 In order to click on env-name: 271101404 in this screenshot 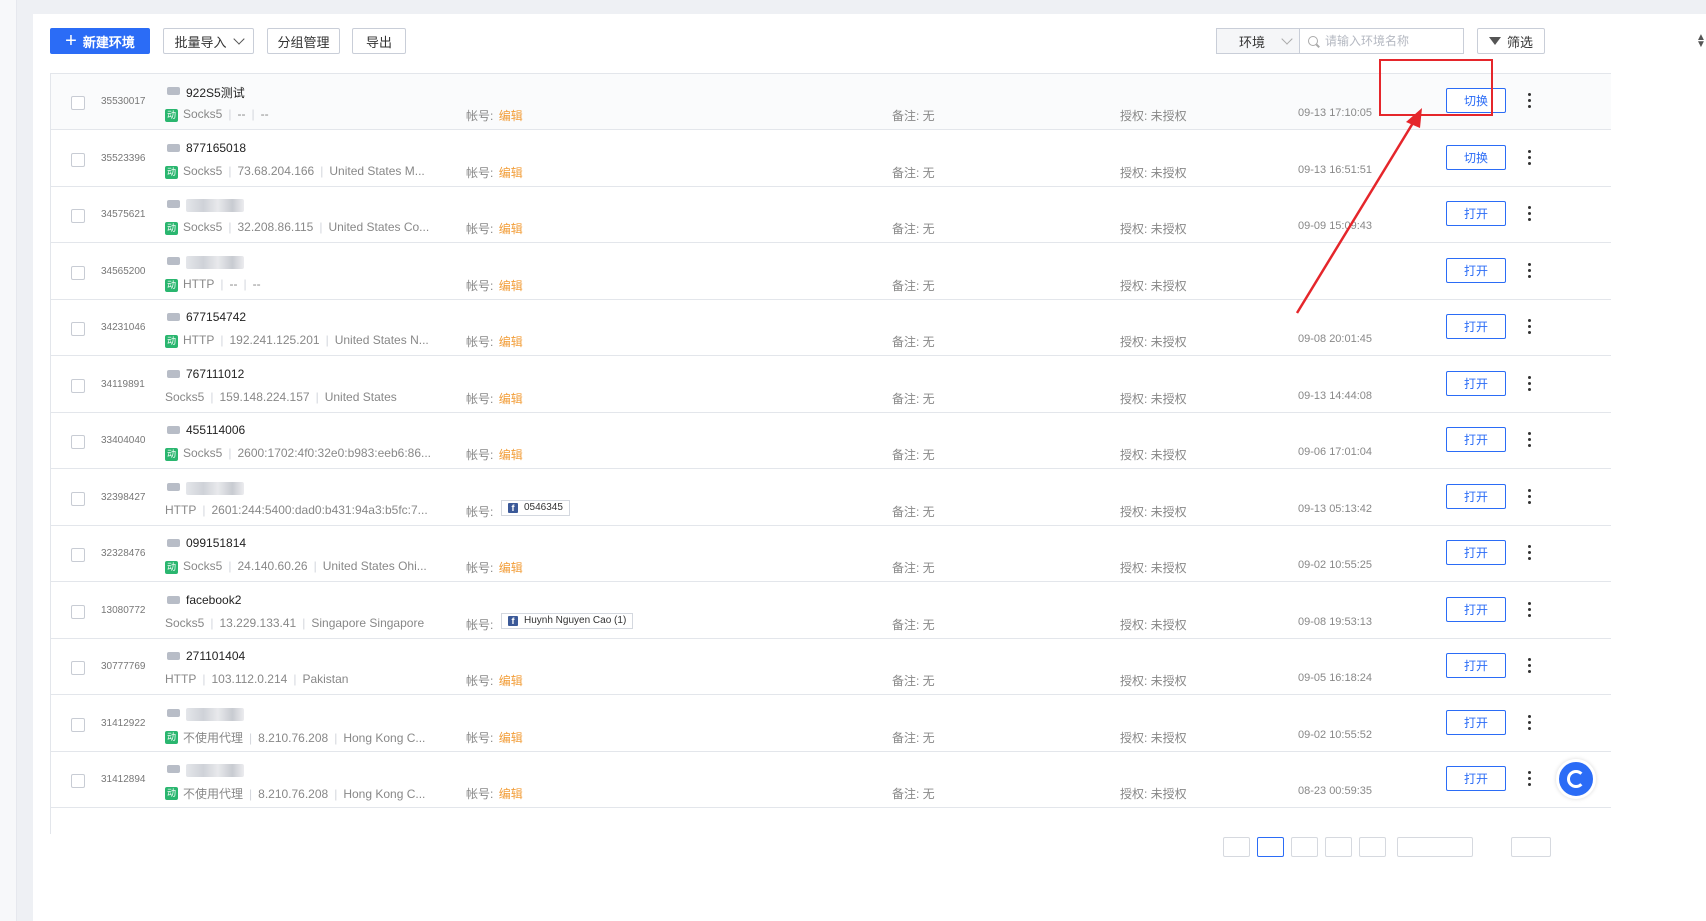, I will do `click(215, 656)`.